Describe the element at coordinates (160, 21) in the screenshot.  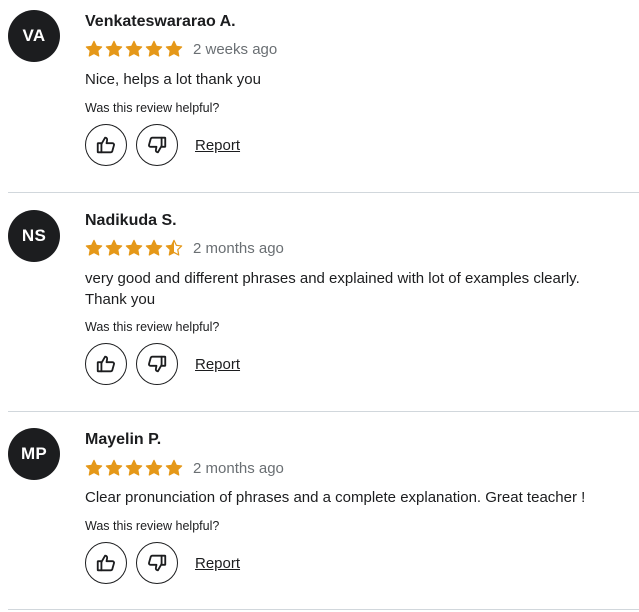
I see `reviewer-name: Venkateswararao A.` at that location.